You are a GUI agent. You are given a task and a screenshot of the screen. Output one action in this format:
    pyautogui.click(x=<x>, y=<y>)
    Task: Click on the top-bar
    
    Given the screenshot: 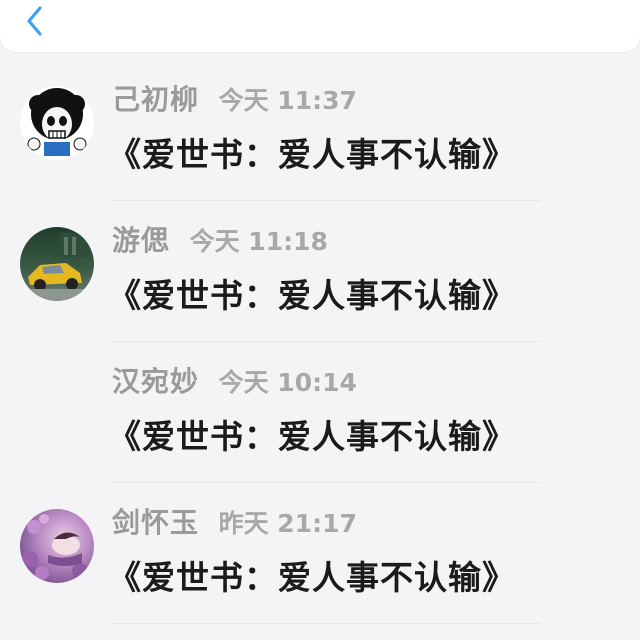 What is the action you would take?
    pyautogui.click(x=320, y=26)
    